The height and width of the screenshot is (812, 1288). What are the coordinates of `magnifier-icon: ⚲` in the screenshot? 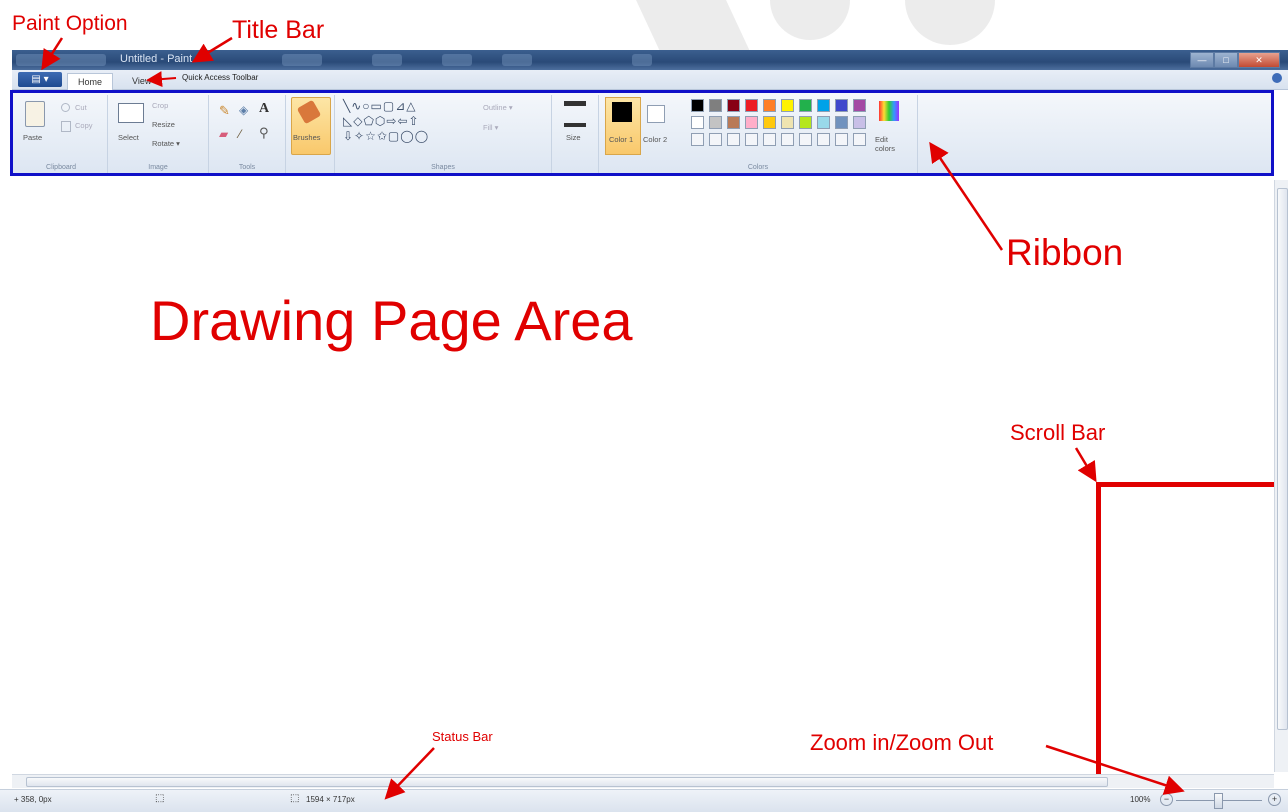 It's located at (264, 133).